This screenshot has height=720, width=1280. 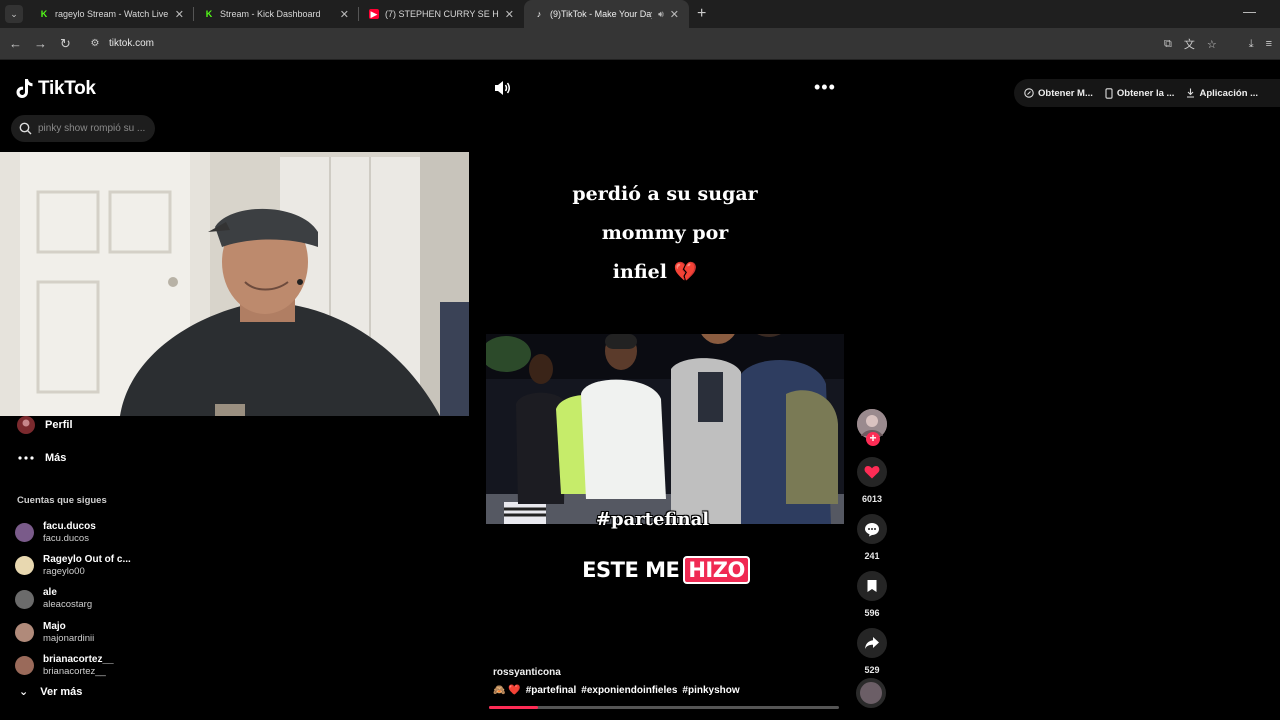 I want to click on tiktok-logo: TikTok, so click(x=56, y=89).